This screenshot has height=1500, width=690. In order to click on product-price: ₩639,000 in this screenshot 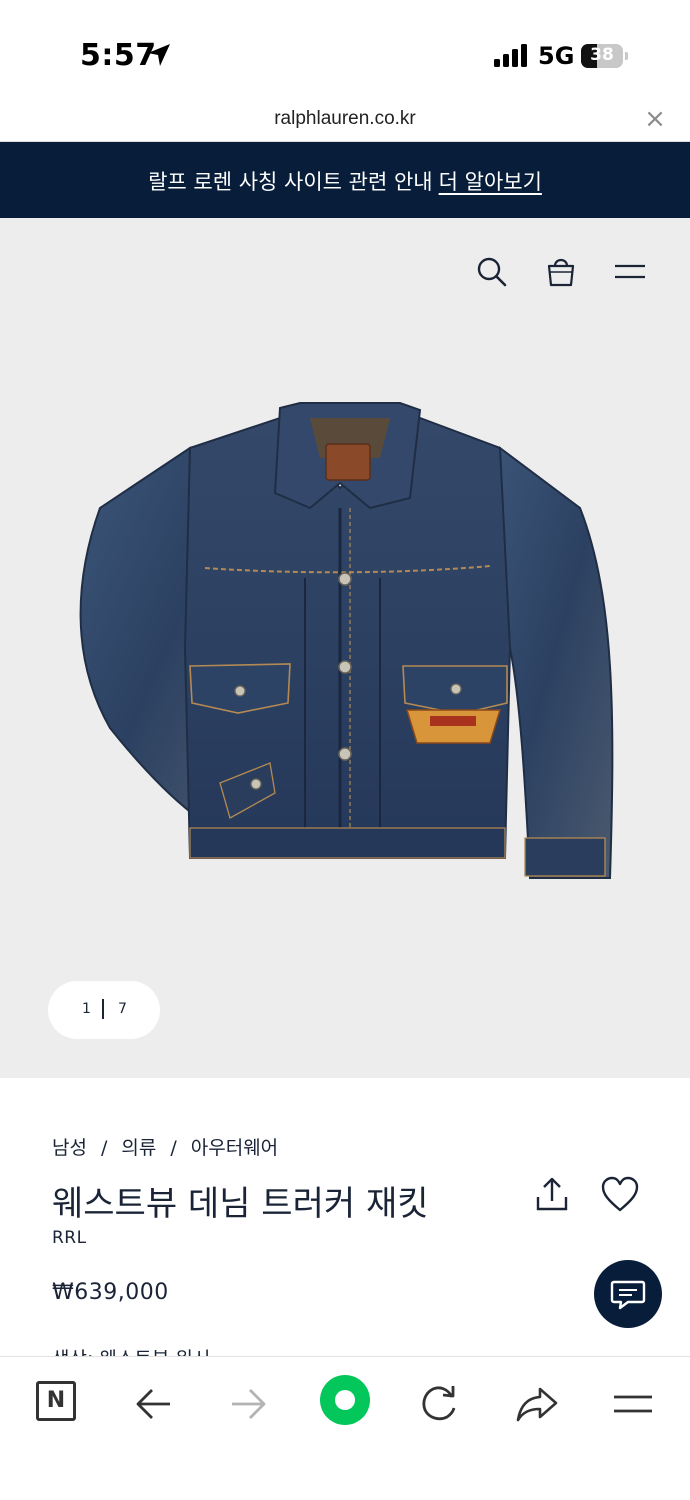, I will do `click(110, 1292)`.